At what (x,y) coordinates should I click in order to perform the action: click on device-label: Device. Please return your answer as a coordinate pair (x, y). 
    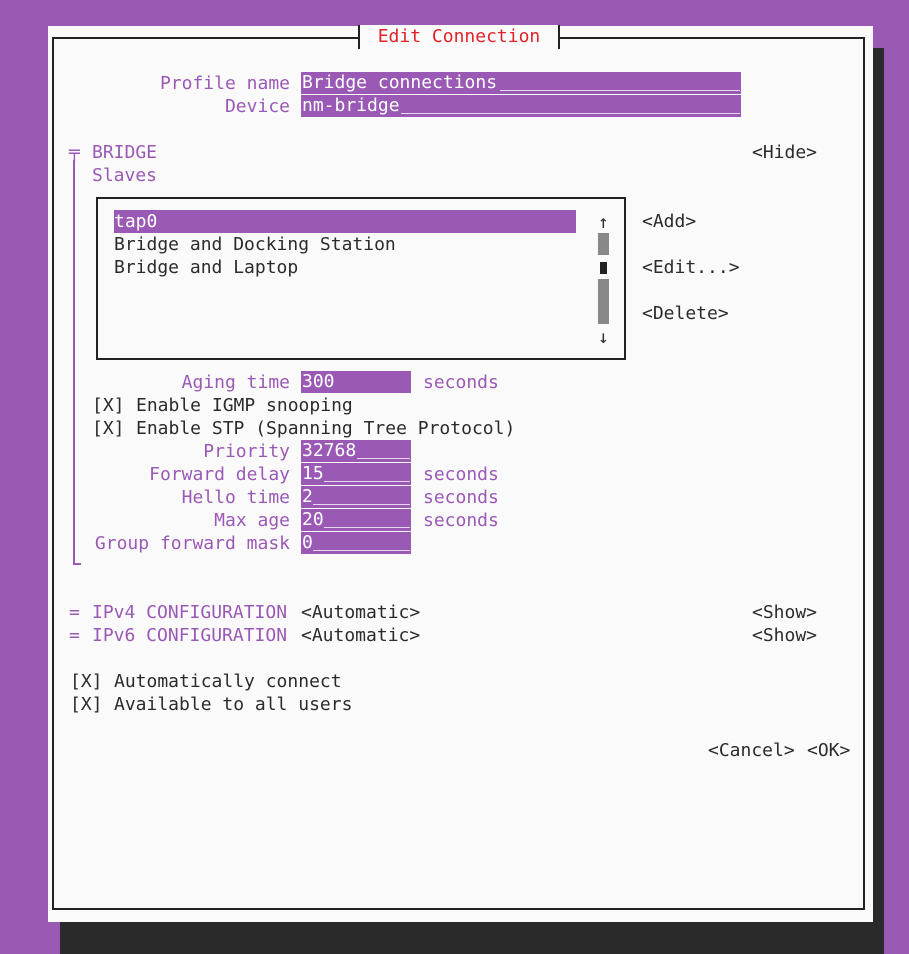
    Looking at the image, I should click on (257, 106).